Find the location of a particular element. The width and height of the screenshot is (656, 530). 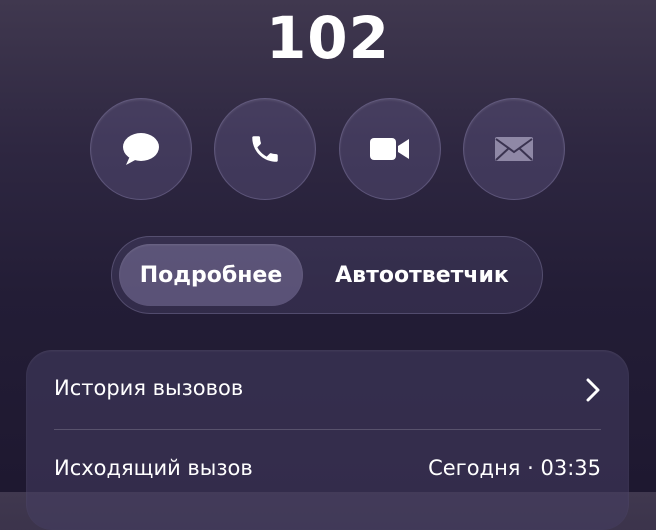

phone-icon is located at coordinates (265, 149).